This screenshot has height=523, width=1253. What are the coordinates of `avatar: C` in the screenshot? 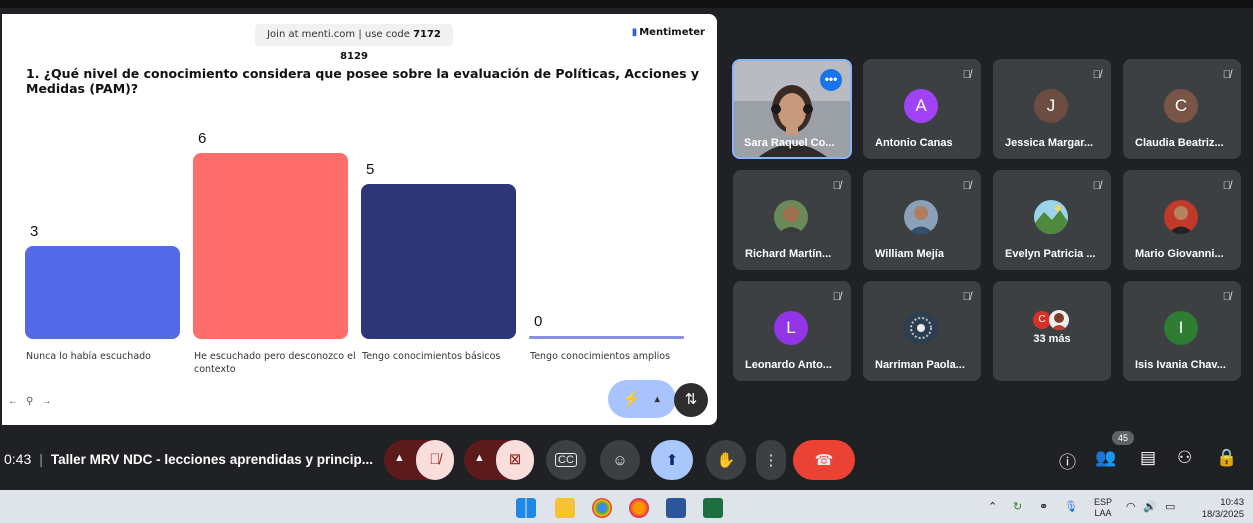 It's located at (1181, 106).